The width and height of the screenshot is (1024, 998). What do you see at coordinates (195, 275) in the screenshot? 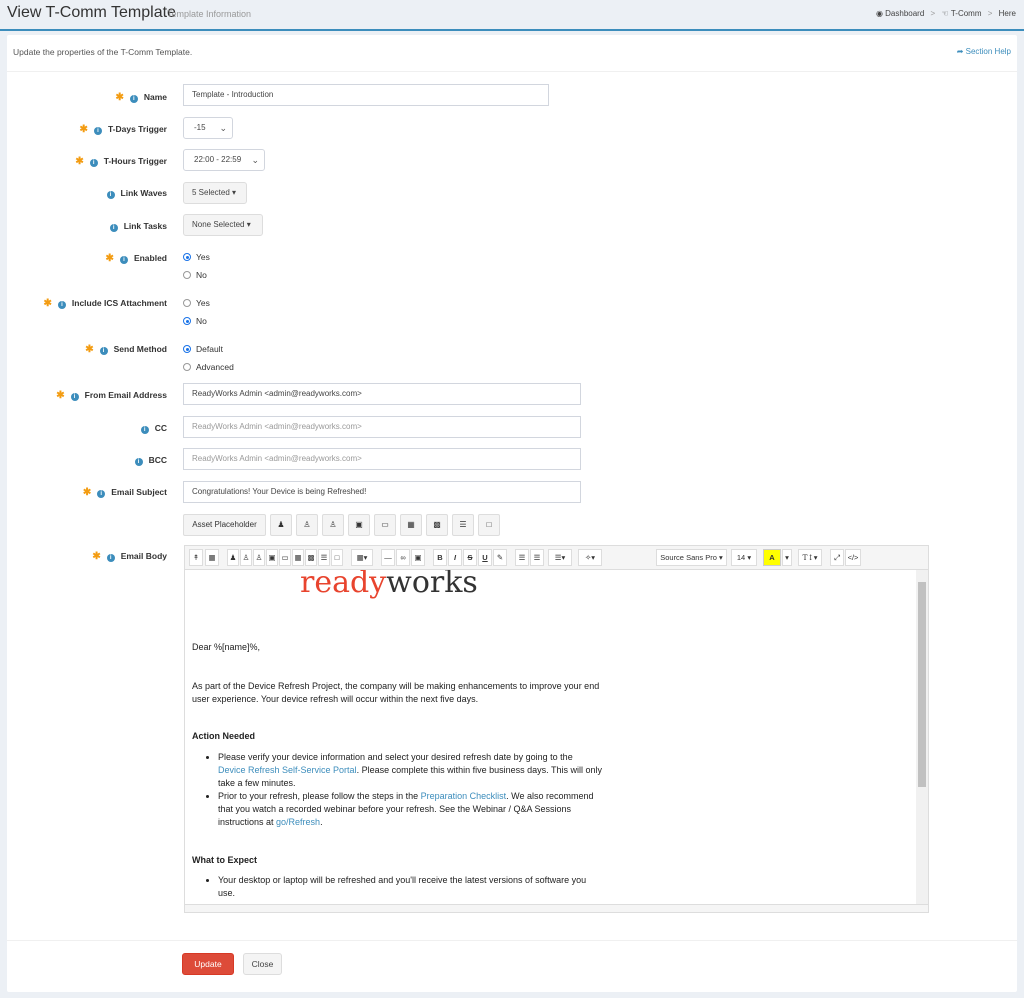
I see `enabled-no-radio: No` at bounding box center [195, 275].